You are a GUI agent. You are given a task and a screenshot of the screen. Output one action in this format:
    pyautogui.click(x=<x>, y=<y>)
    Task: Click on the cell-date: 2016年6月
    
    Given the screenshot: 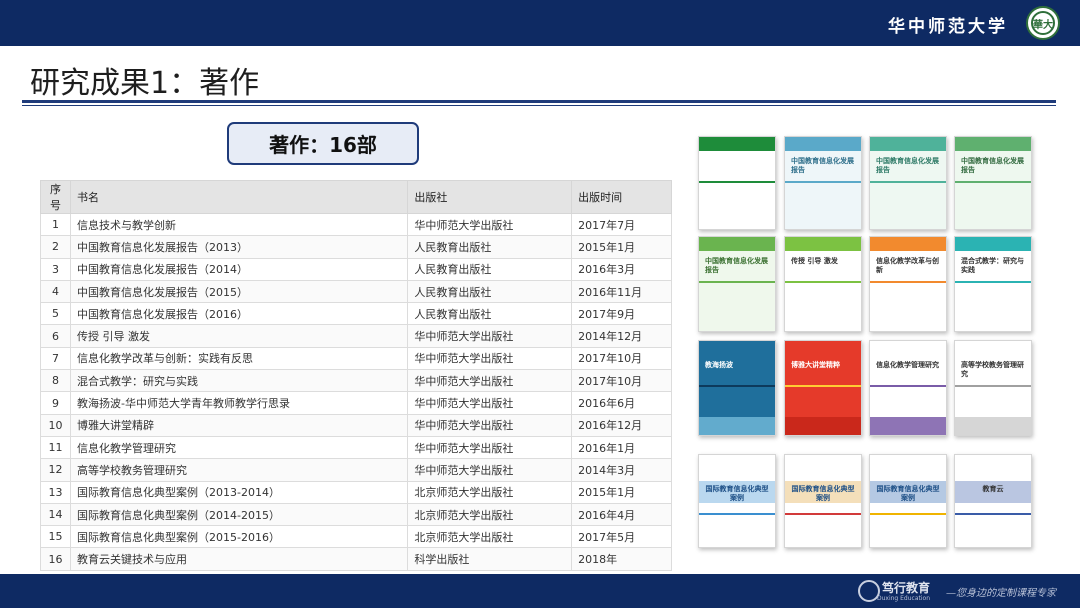 What is the action you would take?
    pyautogui.click(x=621, y=403)
    